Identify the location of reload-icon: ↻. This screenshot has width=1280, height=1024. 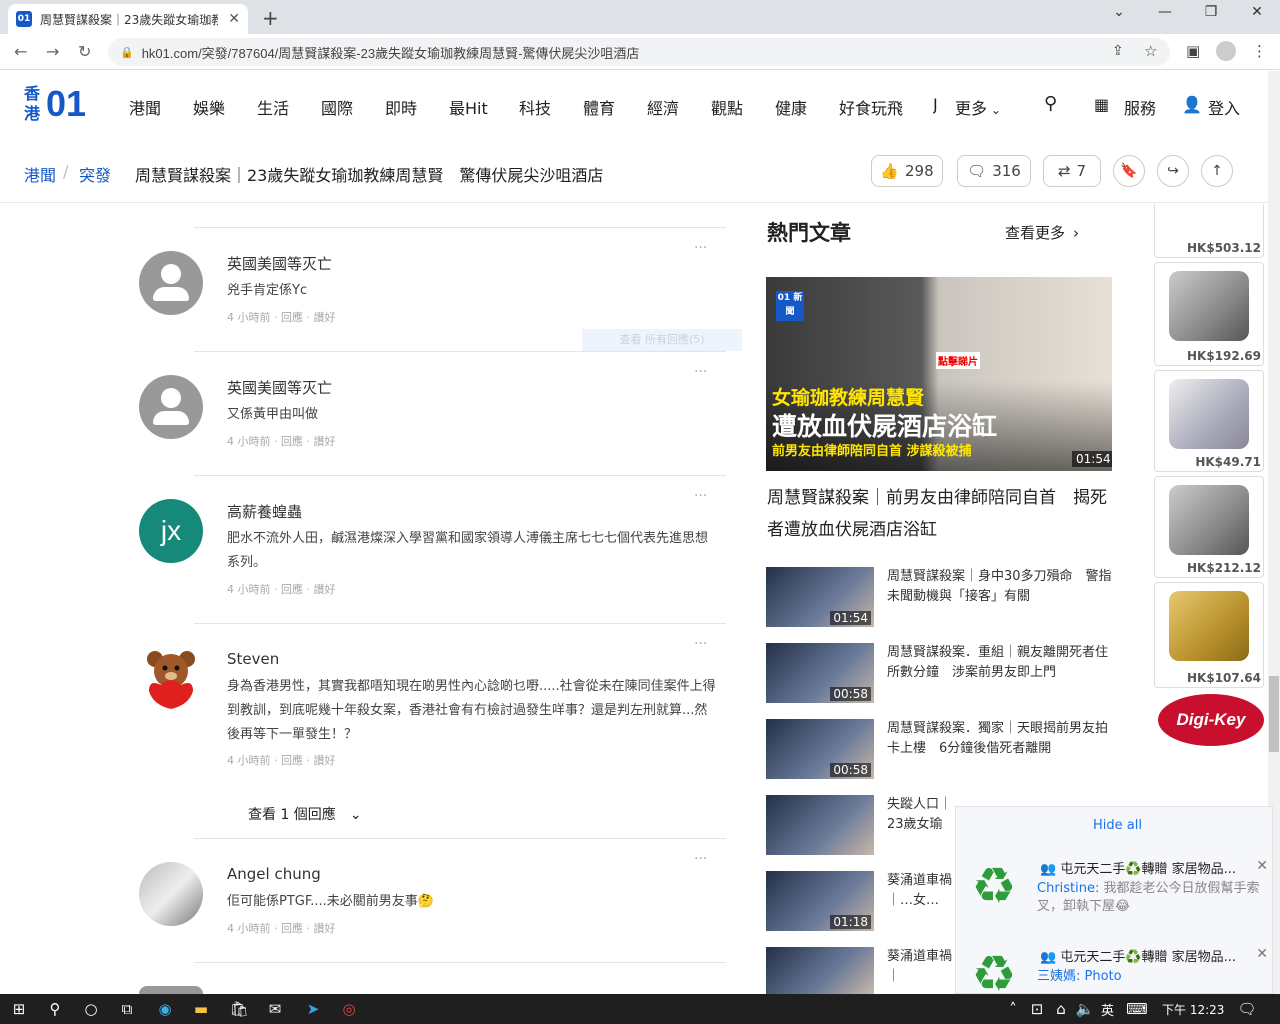
(84, 51).